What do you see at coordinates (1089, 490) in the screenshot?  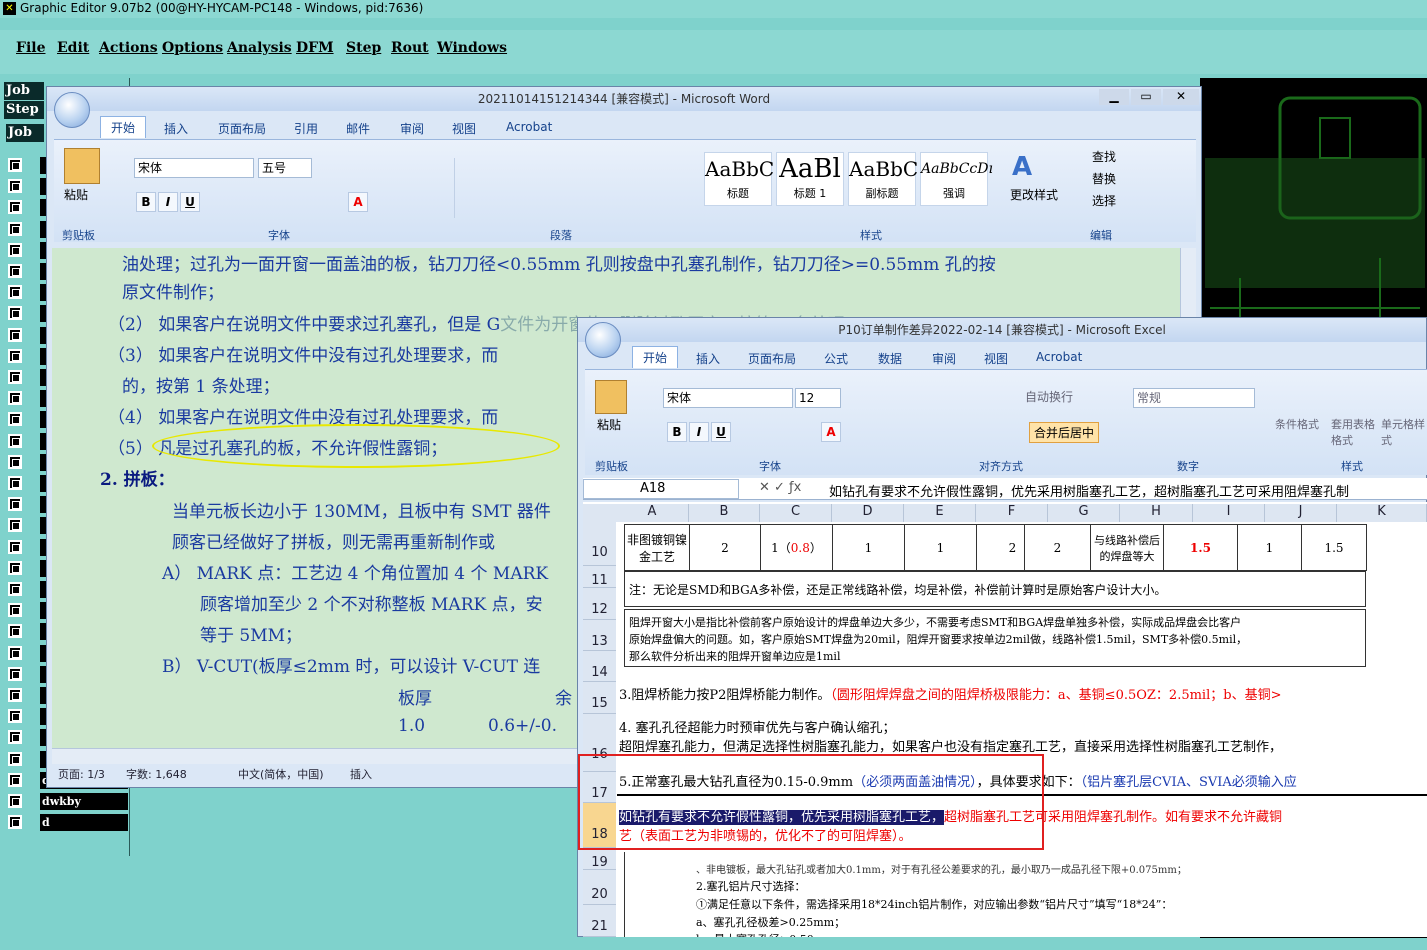 I see `formula-input: 如钻孔有要求不允许假性露铜，优先采用树脂塞孔工艺，超树脂塞孔工艺可采用阻焊塞孔制` at bounding box center [1089, 490].